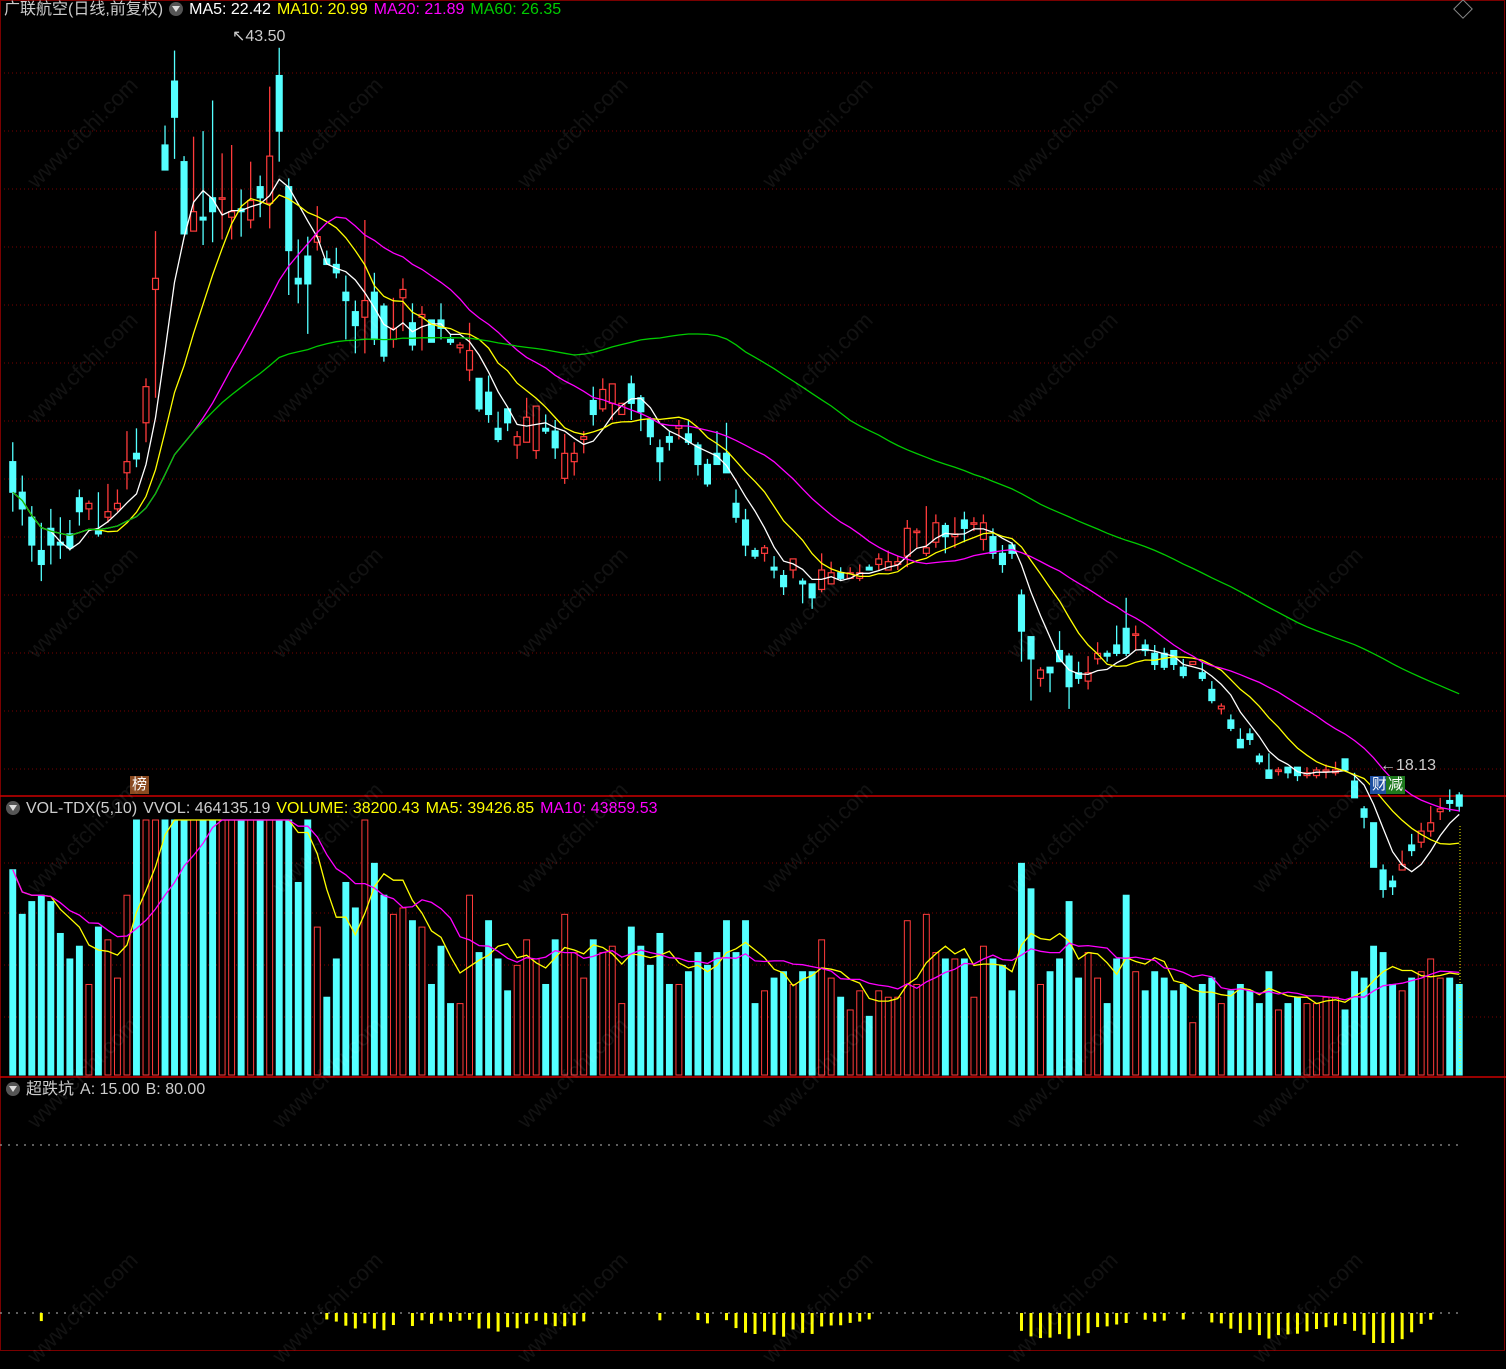  I want to click on tag-jian: 减, so click(1396, 785).